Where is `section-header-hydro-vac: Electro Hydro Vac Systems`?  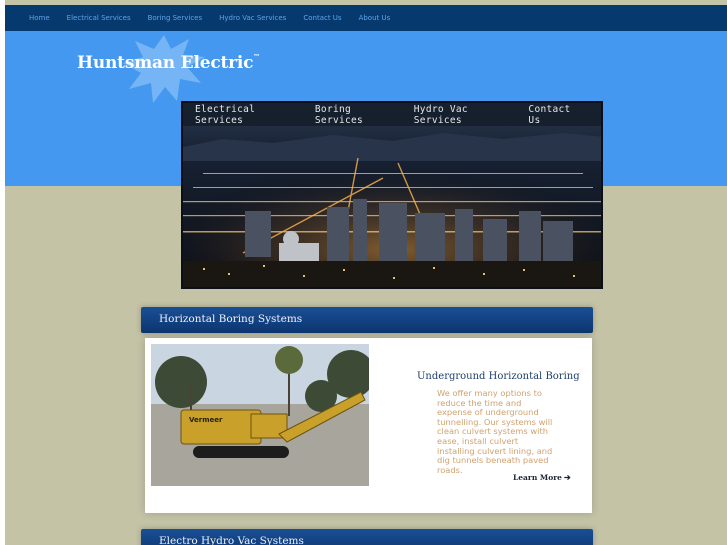 section-header-hydro-vac: Electro Hydro Vac Systems is located at coordinates (367, 537).